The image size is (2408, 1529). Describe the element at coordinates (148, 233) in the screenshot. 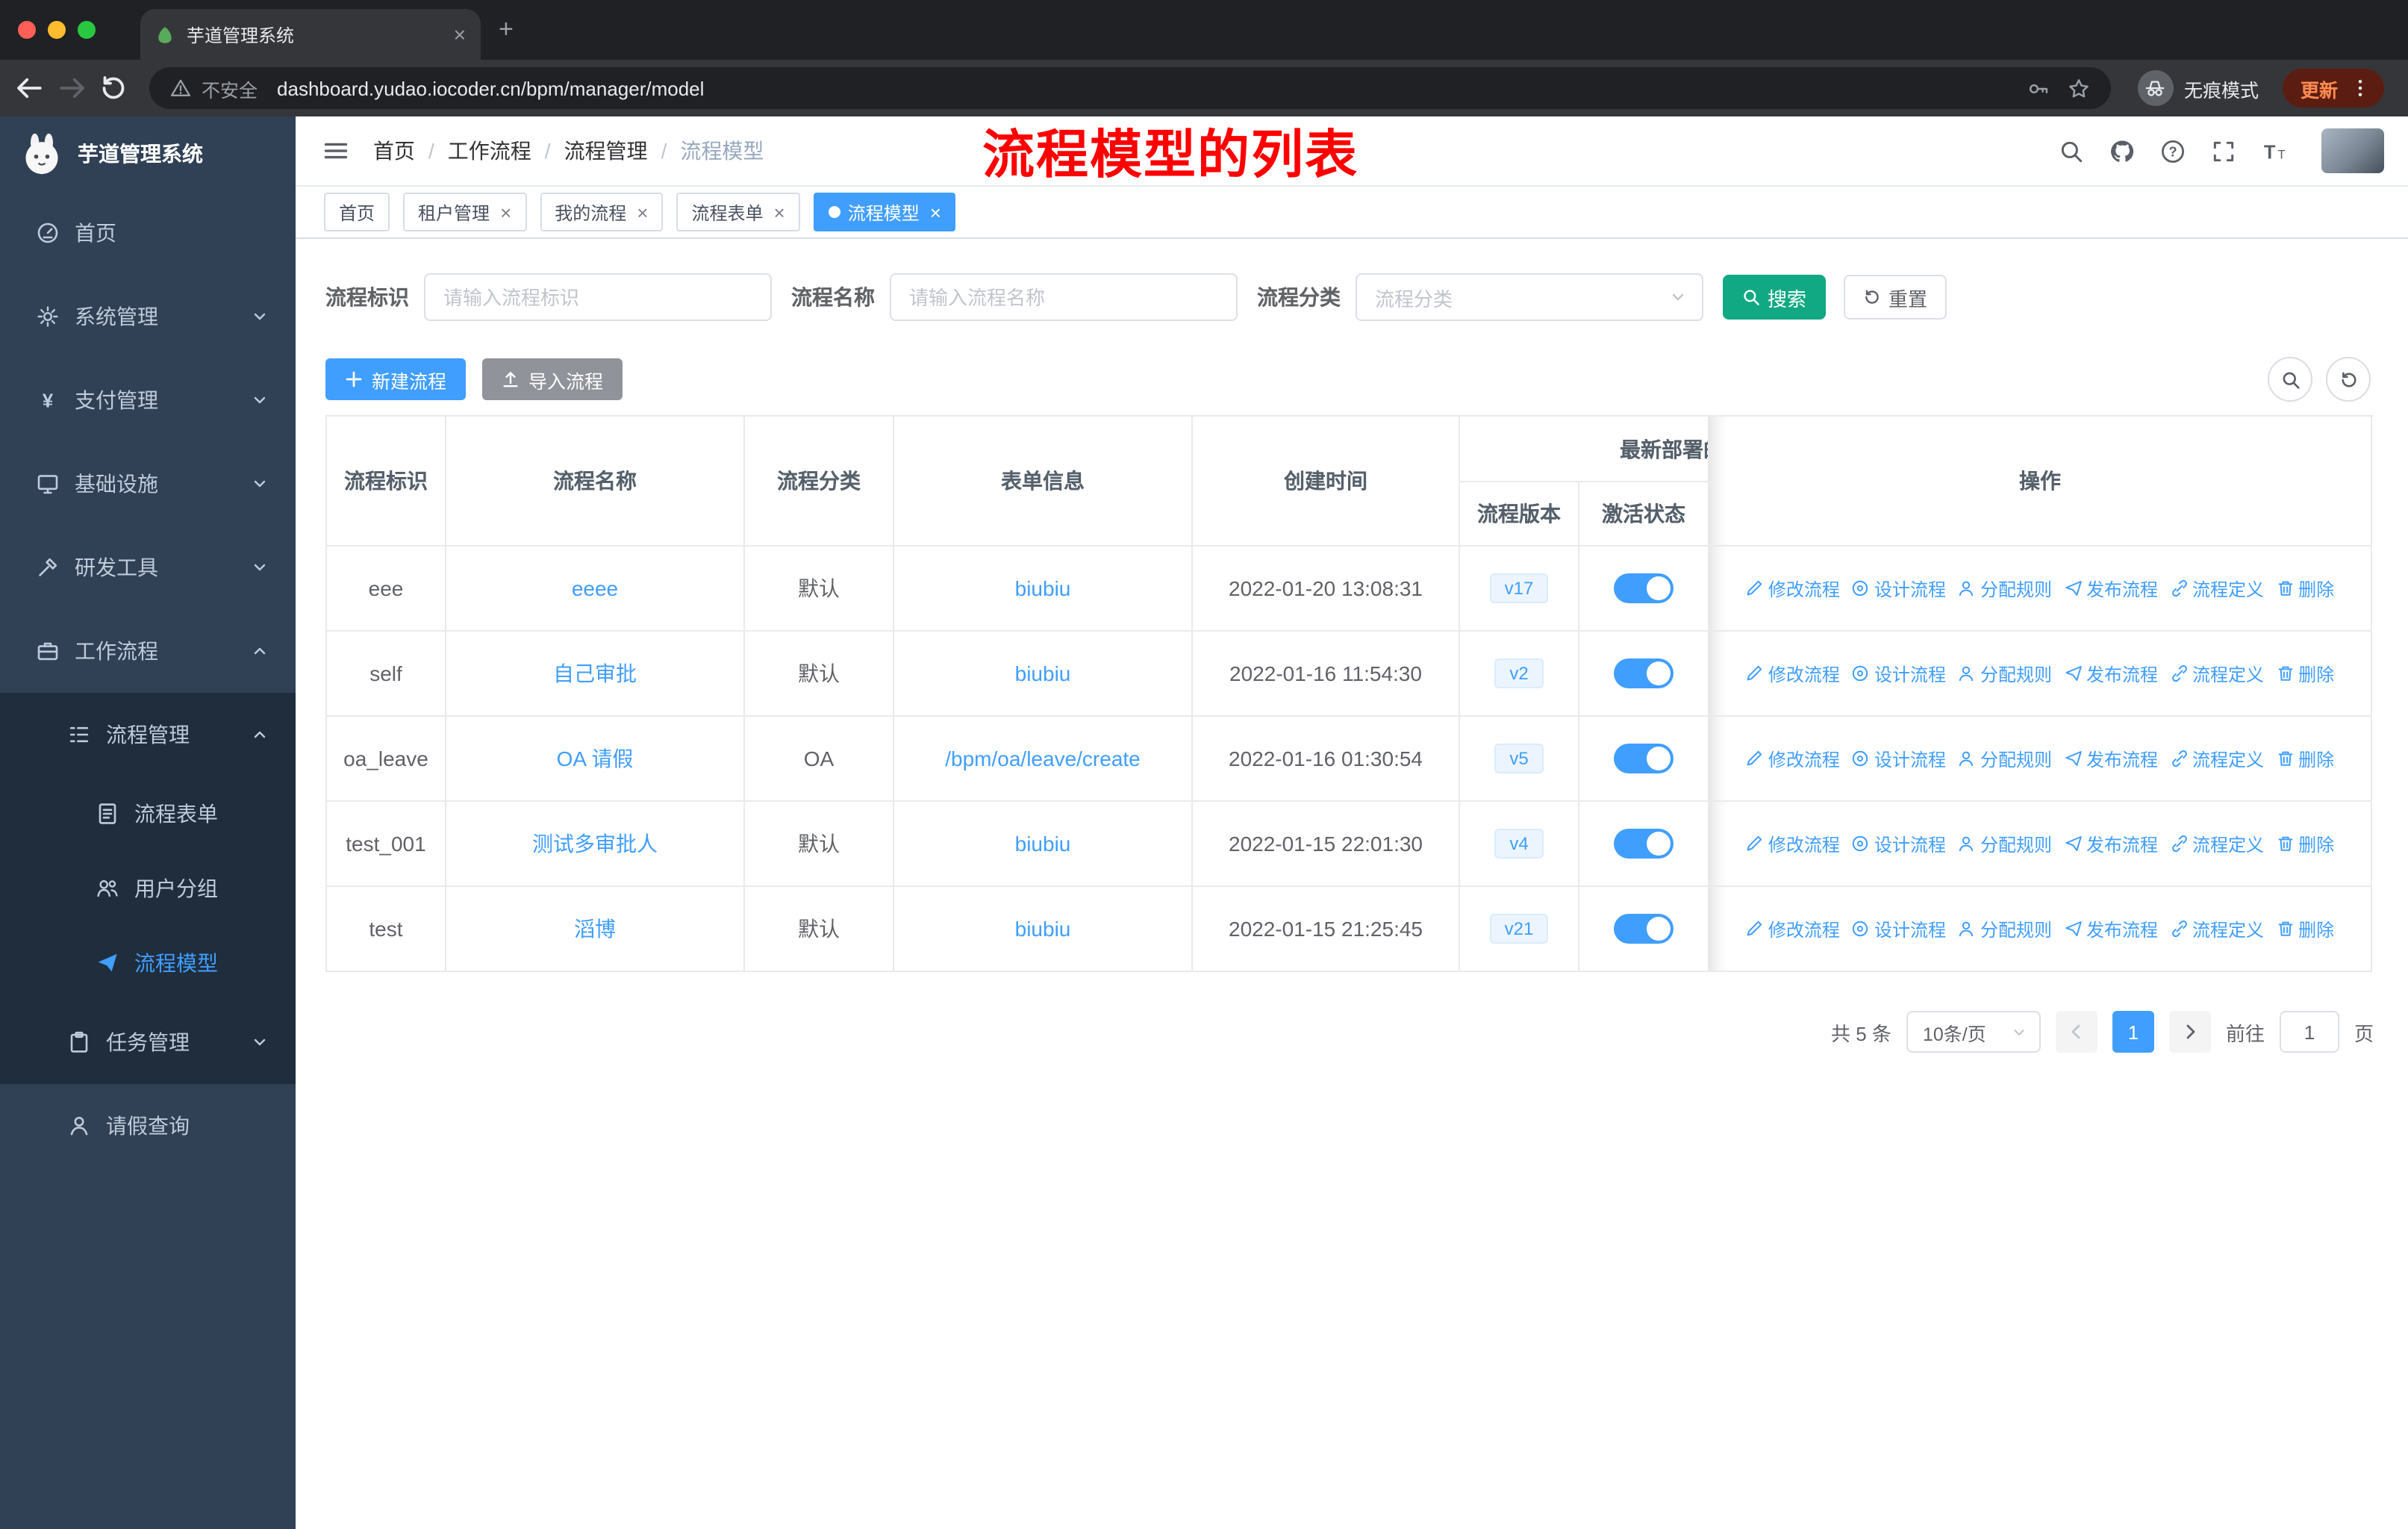

I see `sidebar-item-home: 首页` at that location.